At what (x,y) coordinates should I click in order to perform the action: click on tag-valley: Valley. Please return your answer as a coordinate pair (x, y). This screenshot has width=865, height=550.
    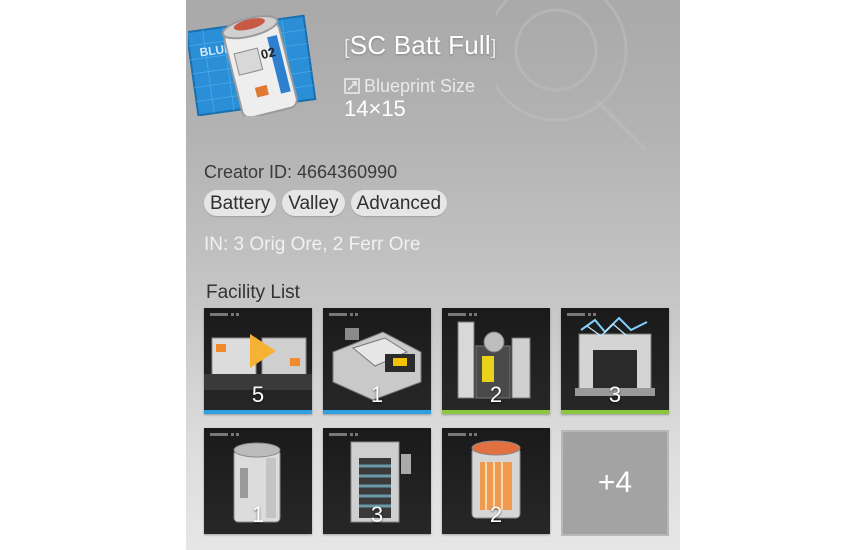
    Looking at the image, I should click on (313, 203).